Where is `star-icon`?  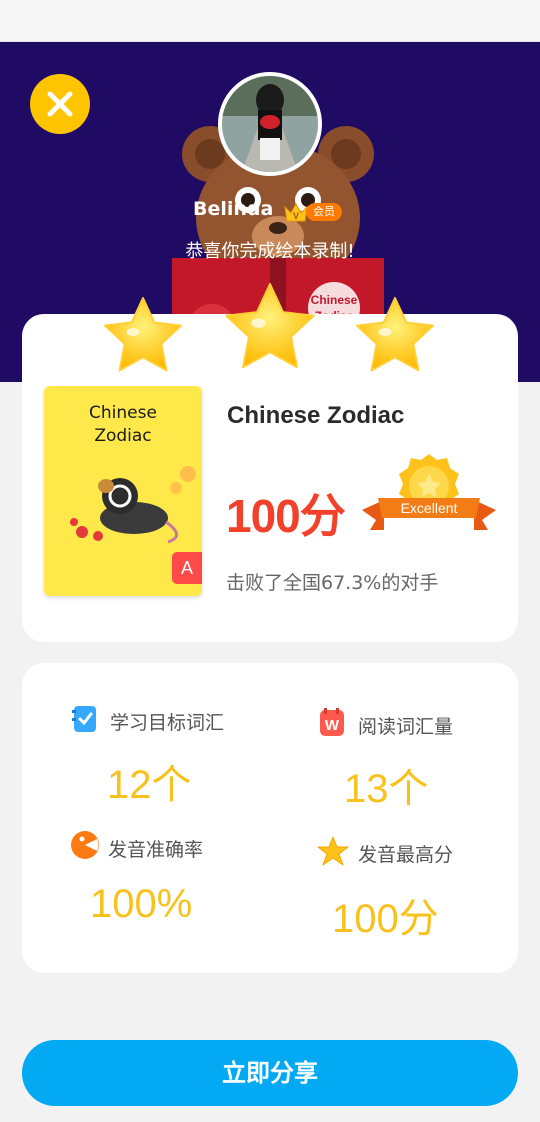 star-icon is located at coordinates (333, 851).